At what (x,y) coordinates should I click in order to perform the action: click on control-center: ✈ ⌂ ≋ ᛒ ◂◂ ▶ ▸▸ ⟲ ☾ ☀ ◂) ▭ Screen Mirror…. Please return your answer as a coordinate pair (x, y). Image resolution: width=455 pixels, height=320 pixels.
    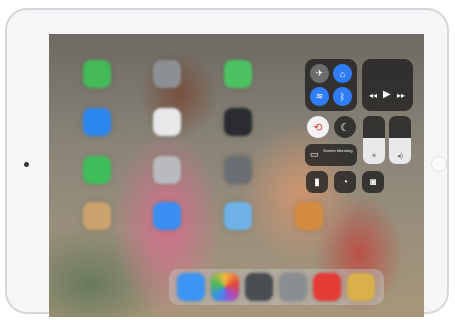
    Looking at the image, I should click on (359, 128).